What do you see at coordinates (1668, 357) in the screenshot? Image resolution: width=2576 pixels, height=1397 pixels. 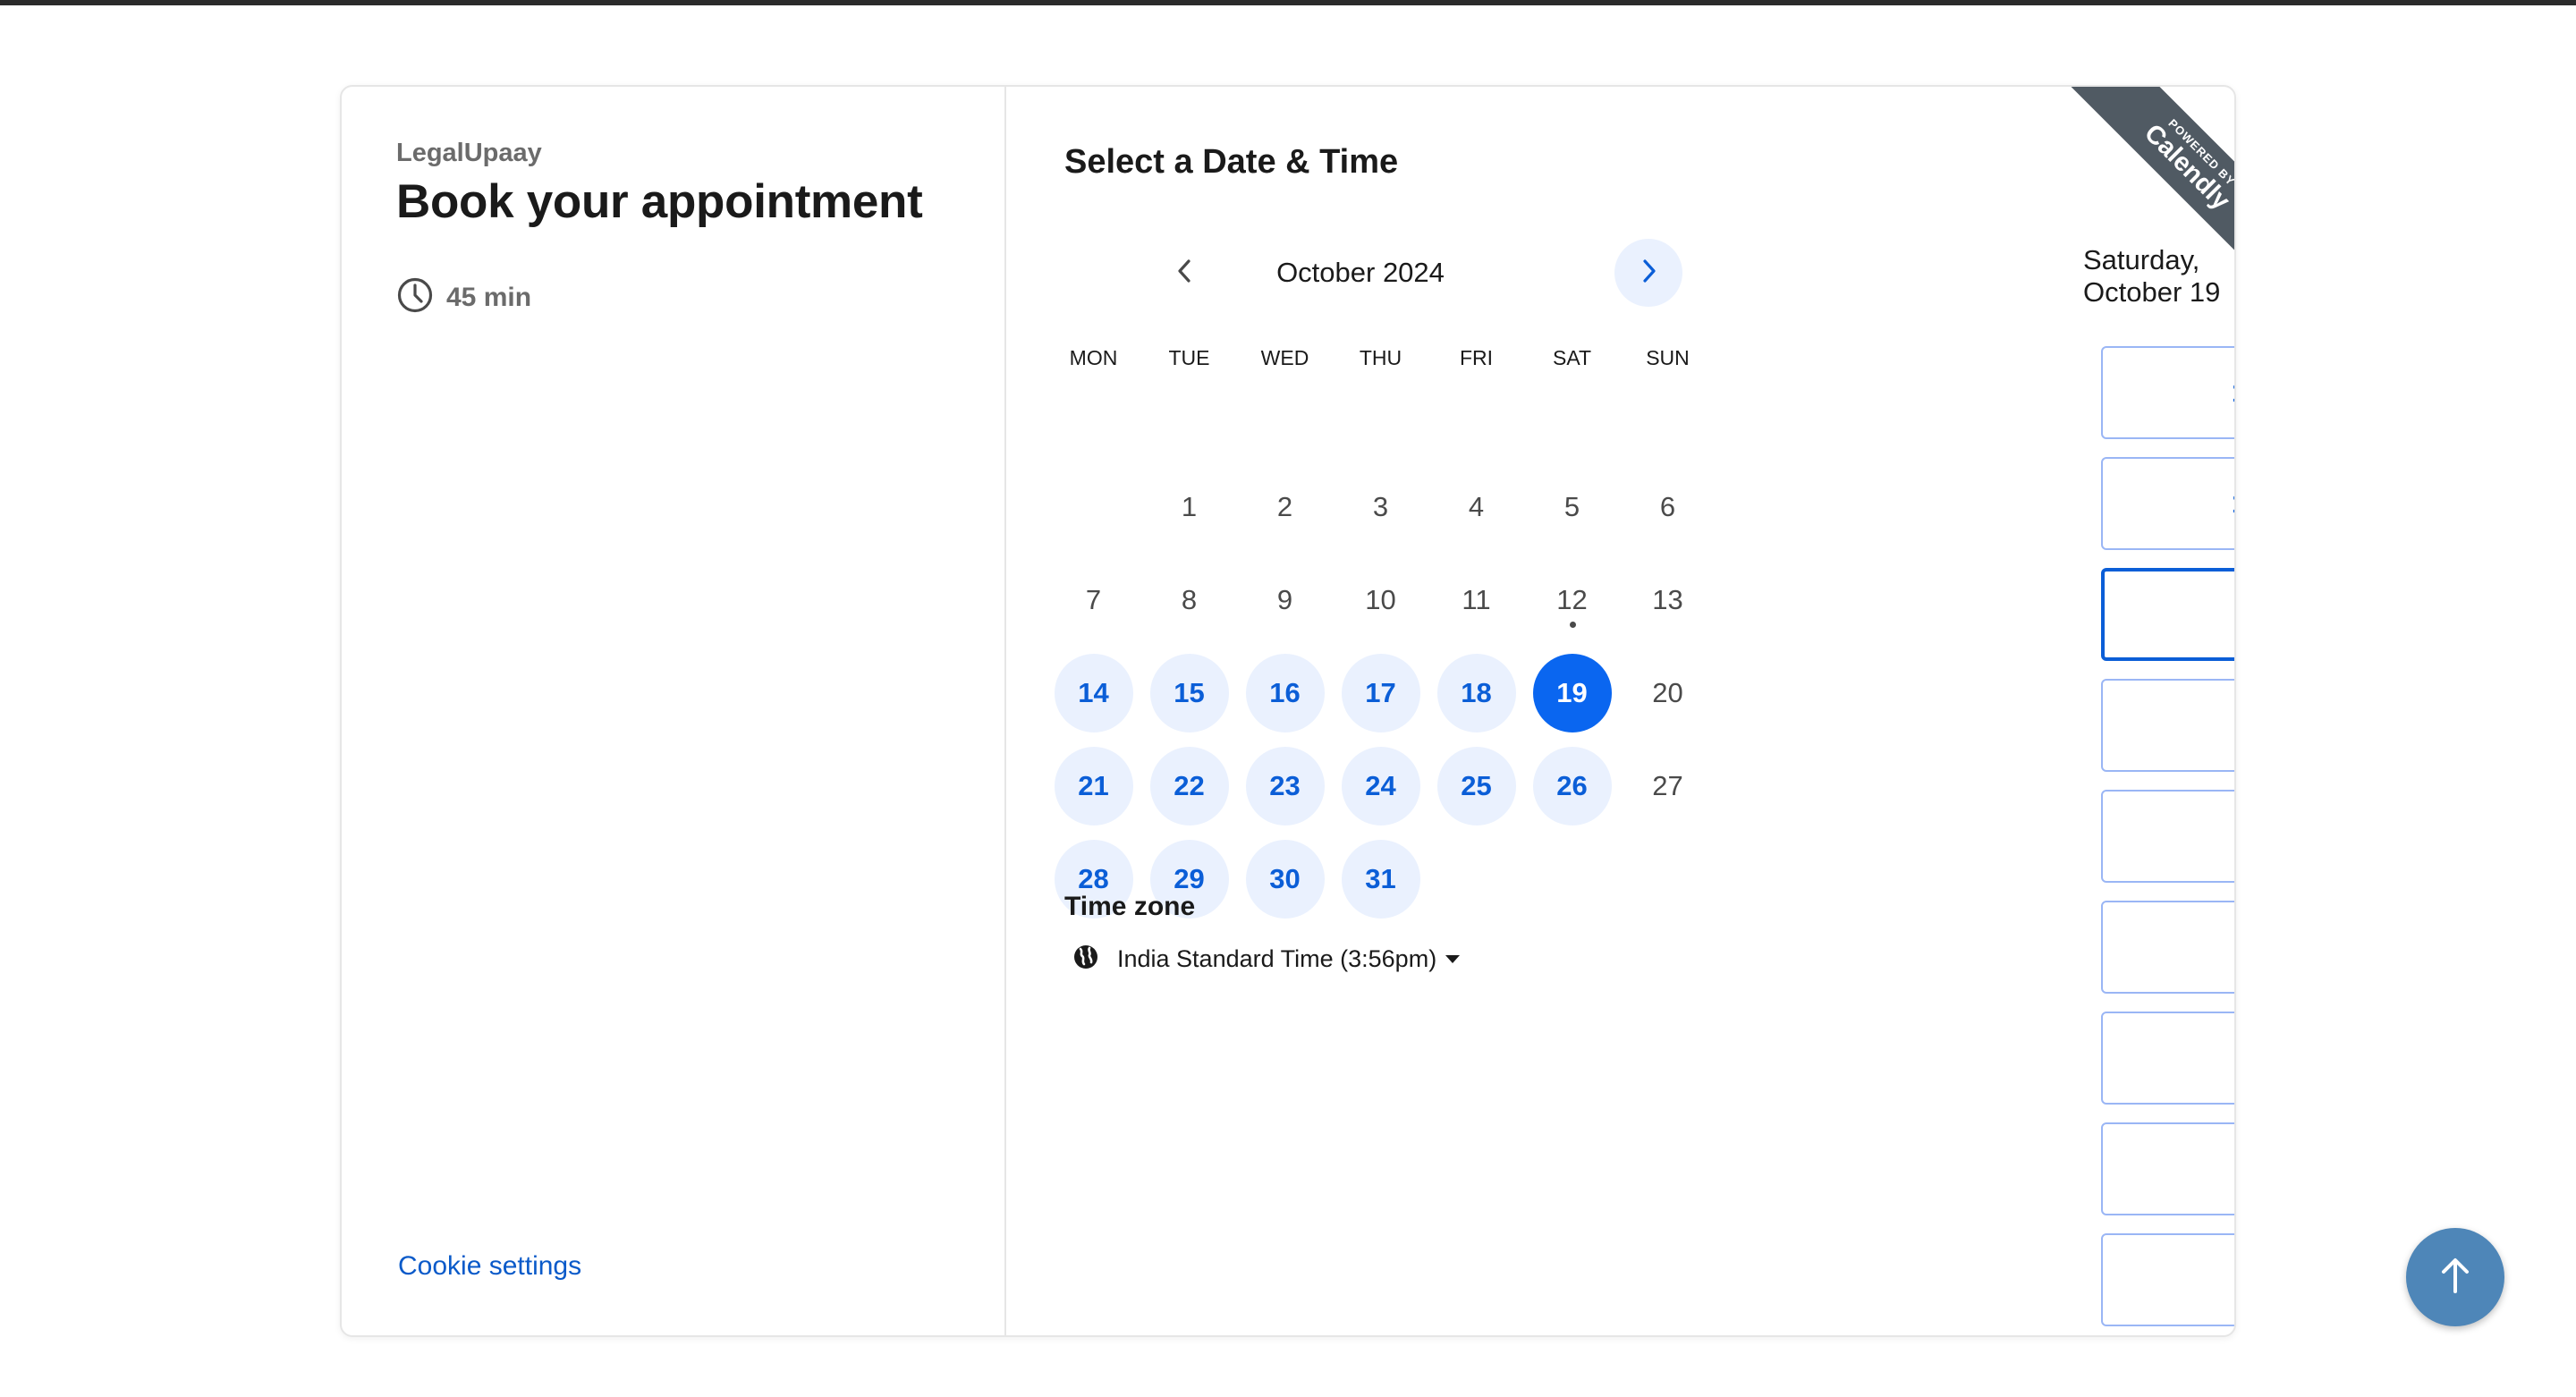 I see `weekday-label: SUN` at bounding box center [1668, 357].